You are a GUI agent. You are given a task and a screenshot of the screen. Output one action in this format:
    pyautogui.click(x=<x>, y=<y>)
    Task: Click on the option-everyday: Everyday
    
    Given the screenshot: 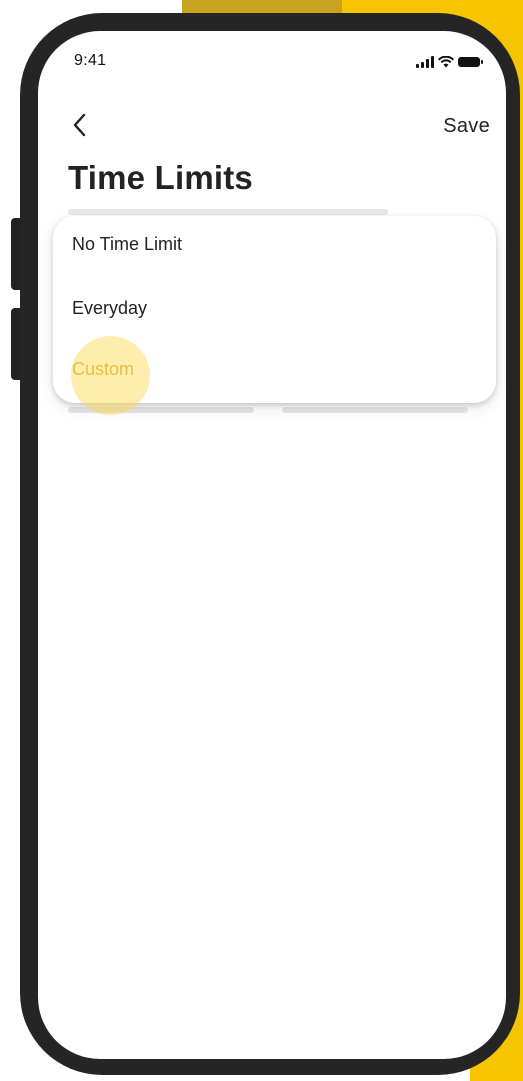 What is the action you would take?
    pyautogui.click(x=109, y=308)
    